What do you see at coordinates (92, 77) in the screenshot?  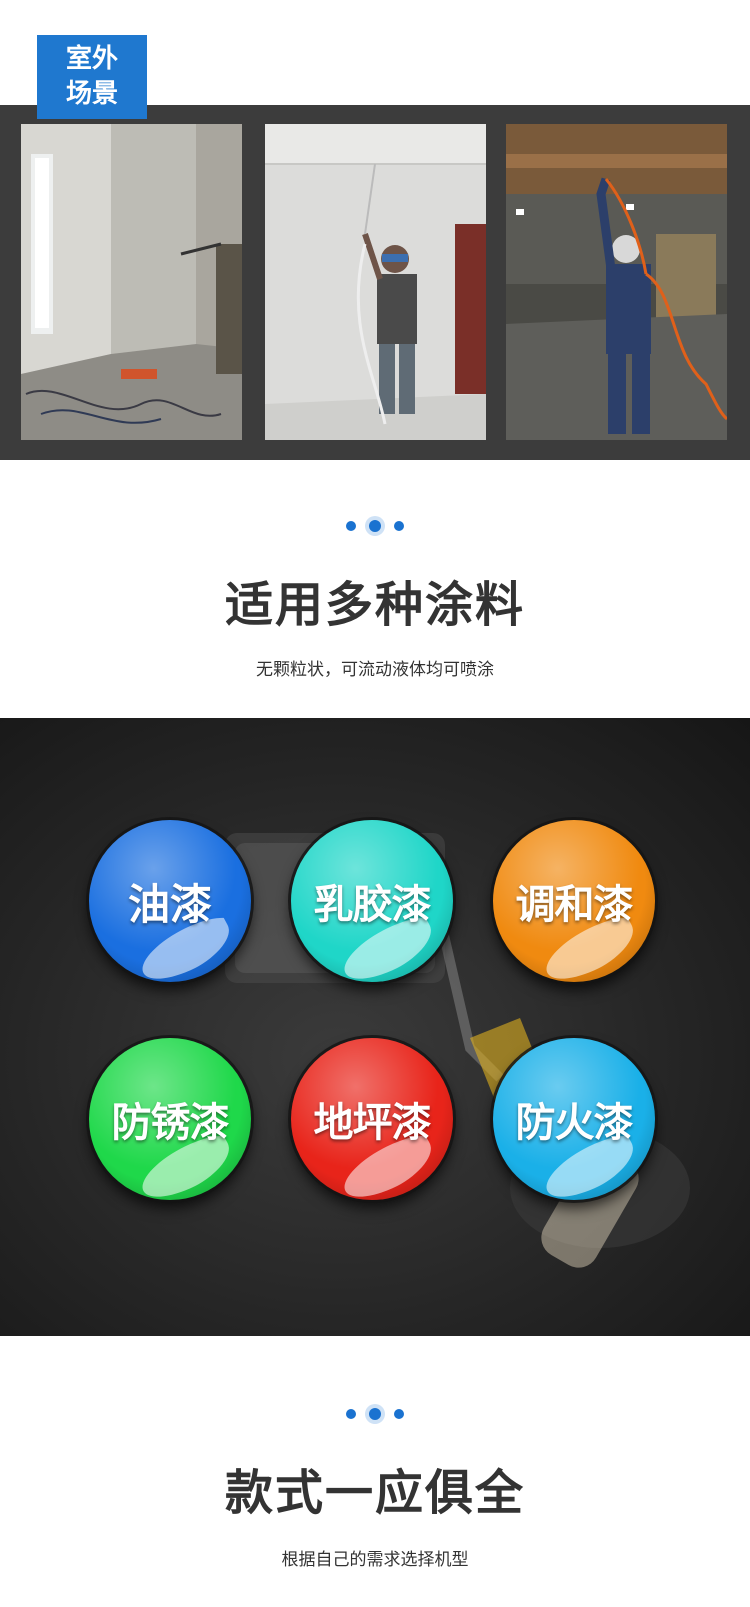 I see `scene-tag: 室外 场景` at bounding box center [92, 77].